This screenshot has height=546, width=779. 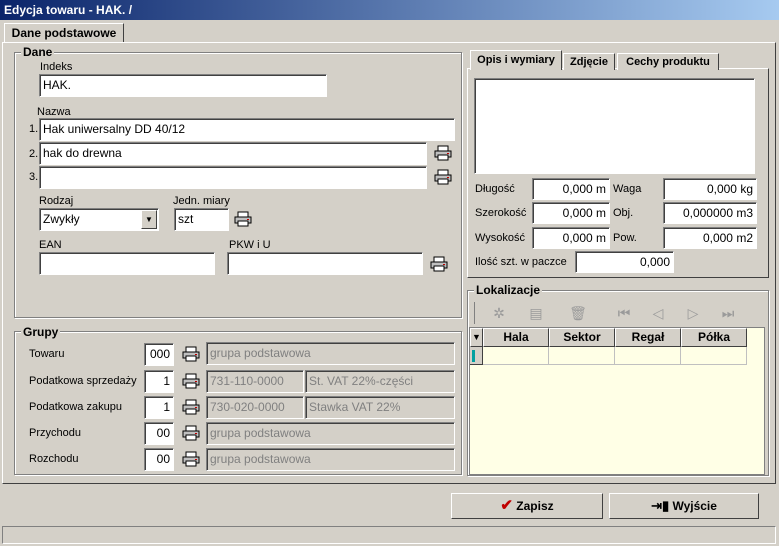 I want to click on grupa-podatkowa-zakupu-label: Podatkowa zakupu, so click(x=75, y=407).